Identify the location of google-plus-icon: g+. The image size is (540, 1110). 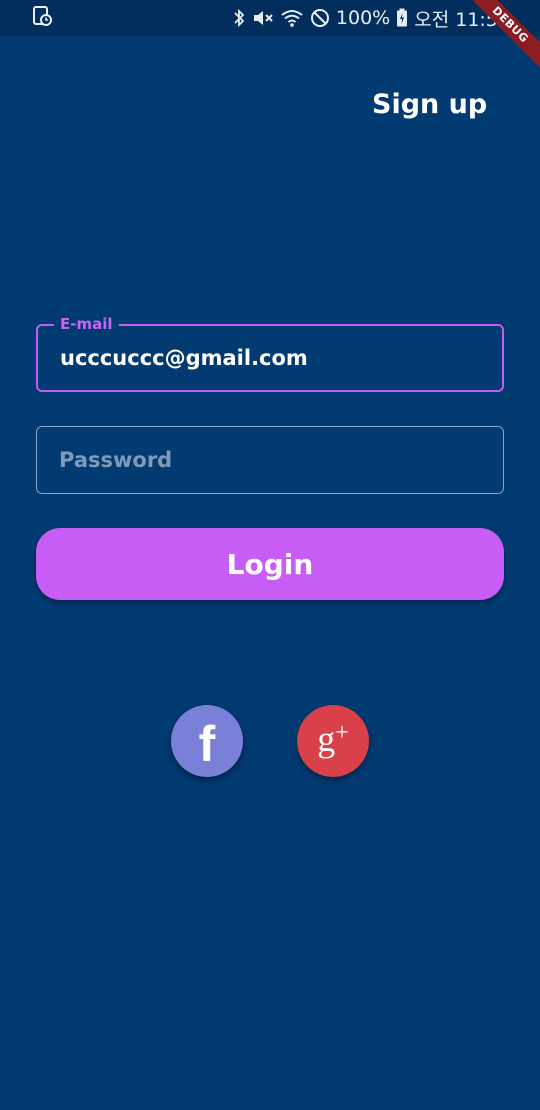
(333, 739).